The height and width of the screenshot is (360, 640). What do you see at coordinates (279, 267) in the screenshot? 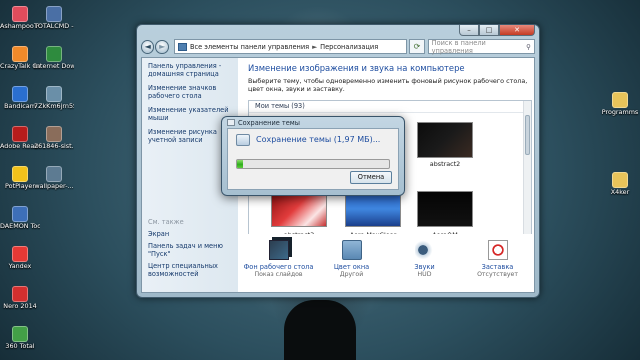
I see `option-title: Фон рабочего стола` at bounding box center [279, 267].